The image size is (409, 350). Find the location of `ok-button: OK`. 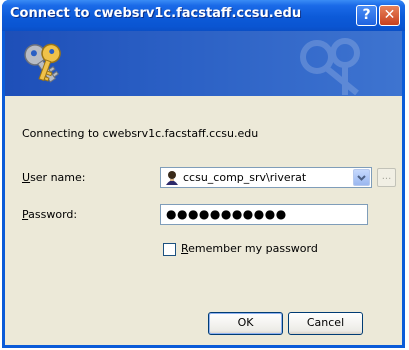

ok-button: OK is located at coordinates (245, 323).